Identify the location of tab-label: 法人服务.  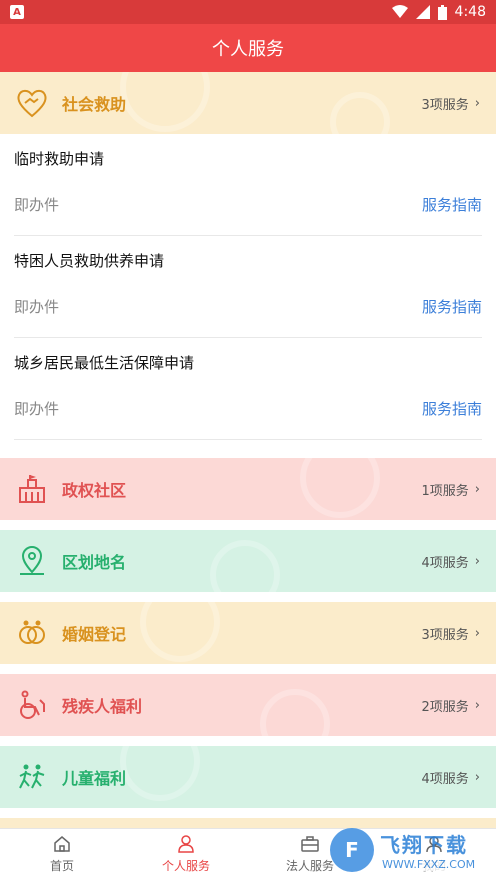
(309, 866).